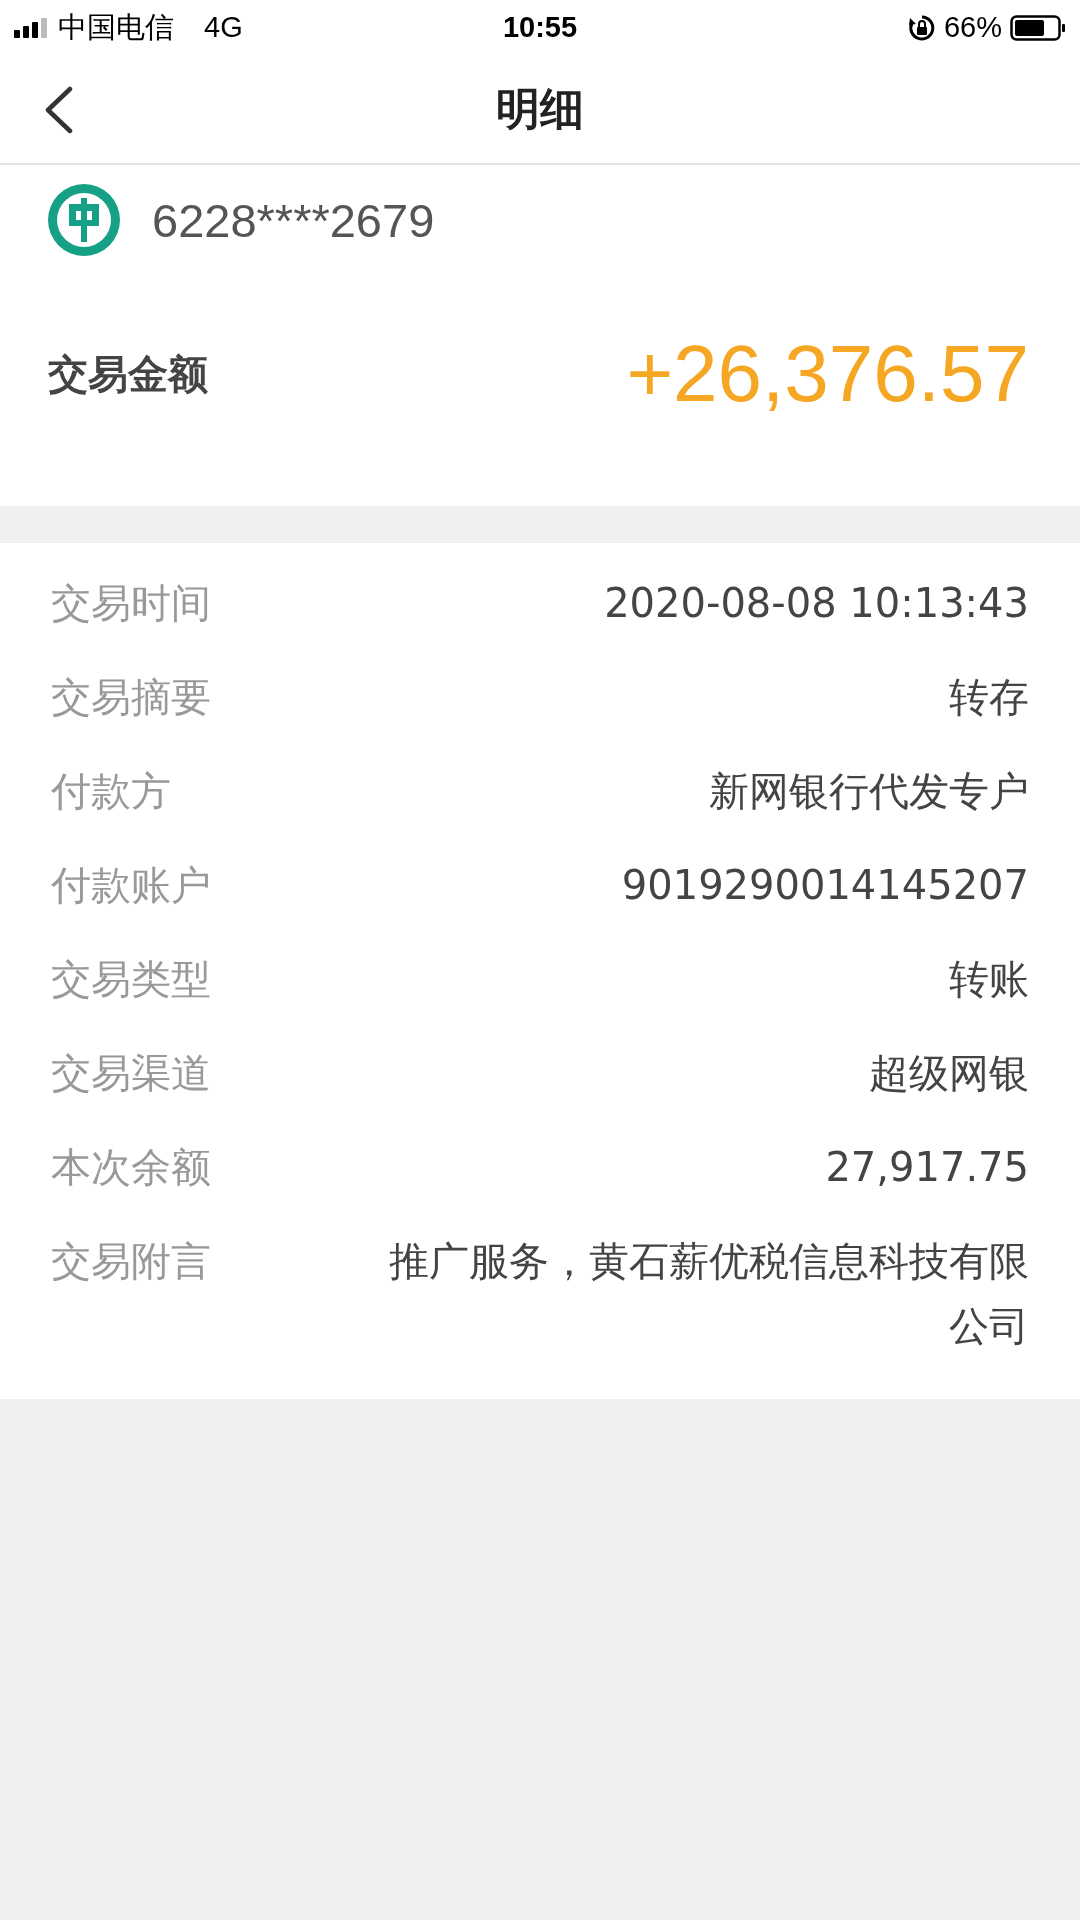  Describe the element at coordinates (827, 374) in the screenshot. I see `amount-value: +26,376.57` at that location.